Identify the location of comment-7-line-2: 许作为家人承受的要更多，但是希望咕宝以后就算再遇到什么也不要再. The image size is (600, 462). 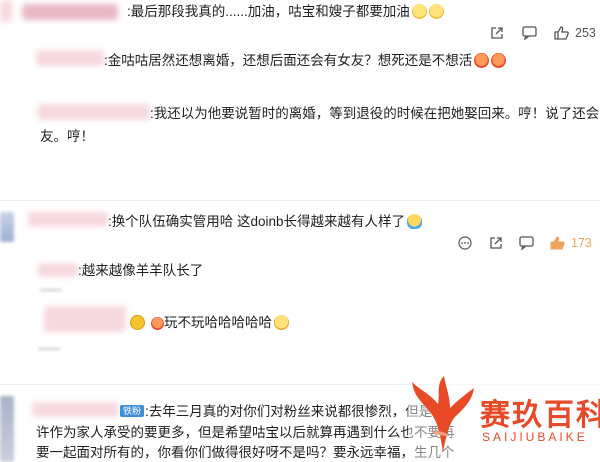
(245, 433).